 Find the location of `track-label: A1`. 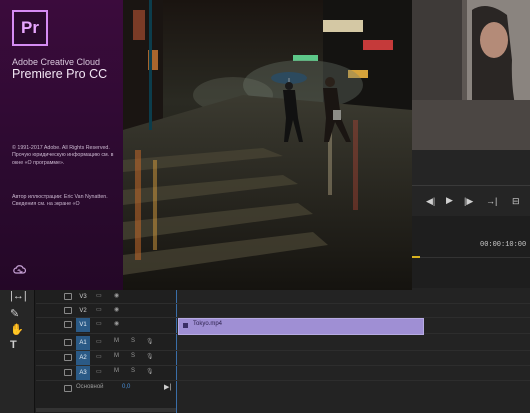

track-label: A1 is located at coordinates (83, 343).